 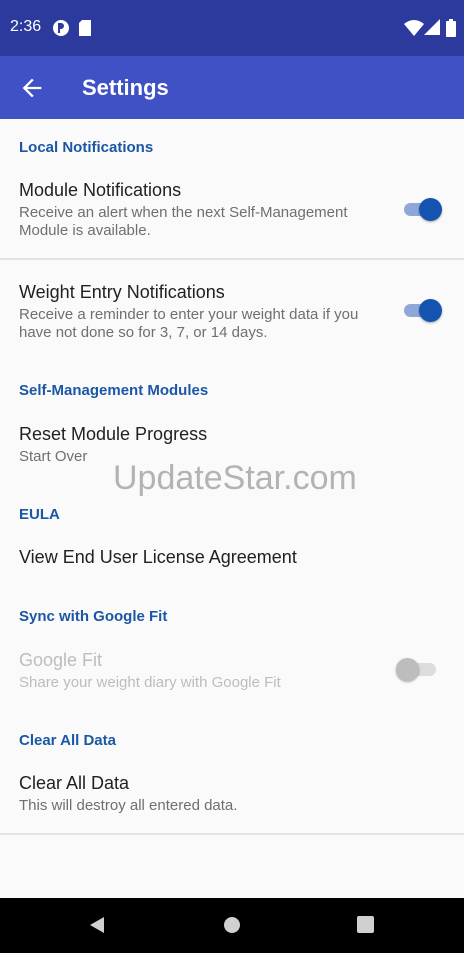 I want to click on google-fit-switch, so click(x=419, y=669).